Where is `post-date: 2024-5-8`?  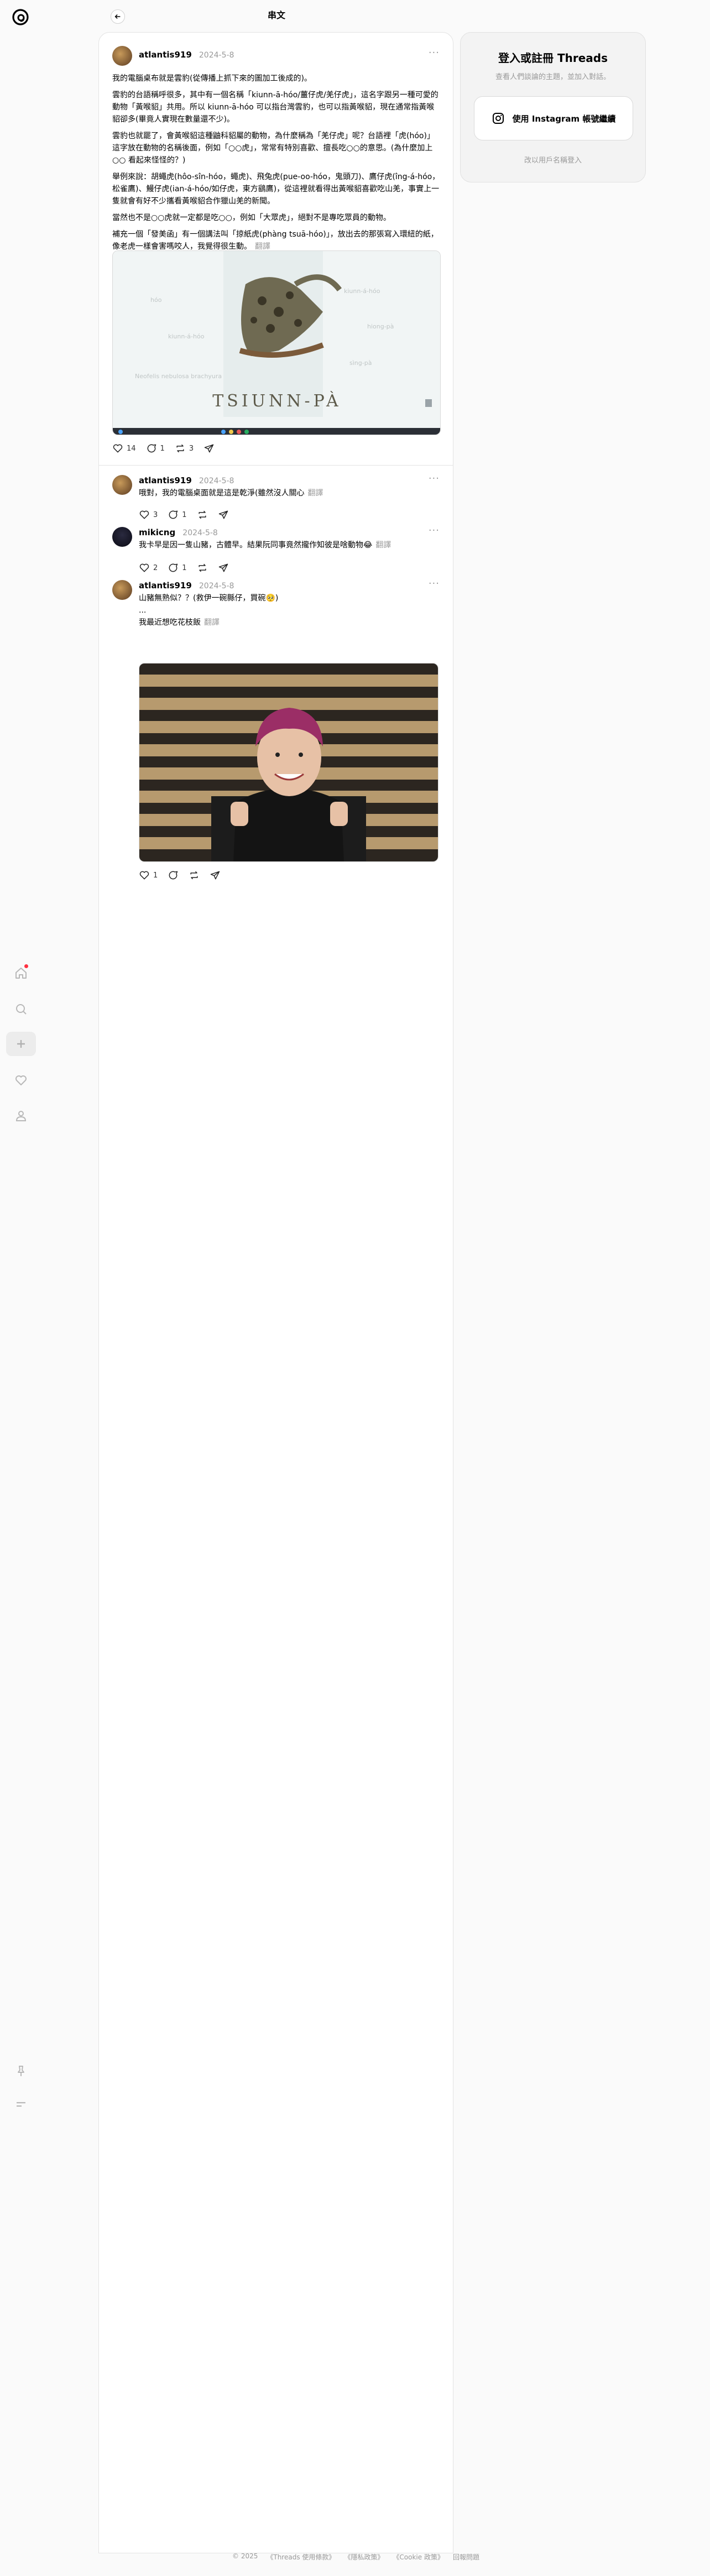 post-date: 2024-5-8 is located at coordinates (217, 55).